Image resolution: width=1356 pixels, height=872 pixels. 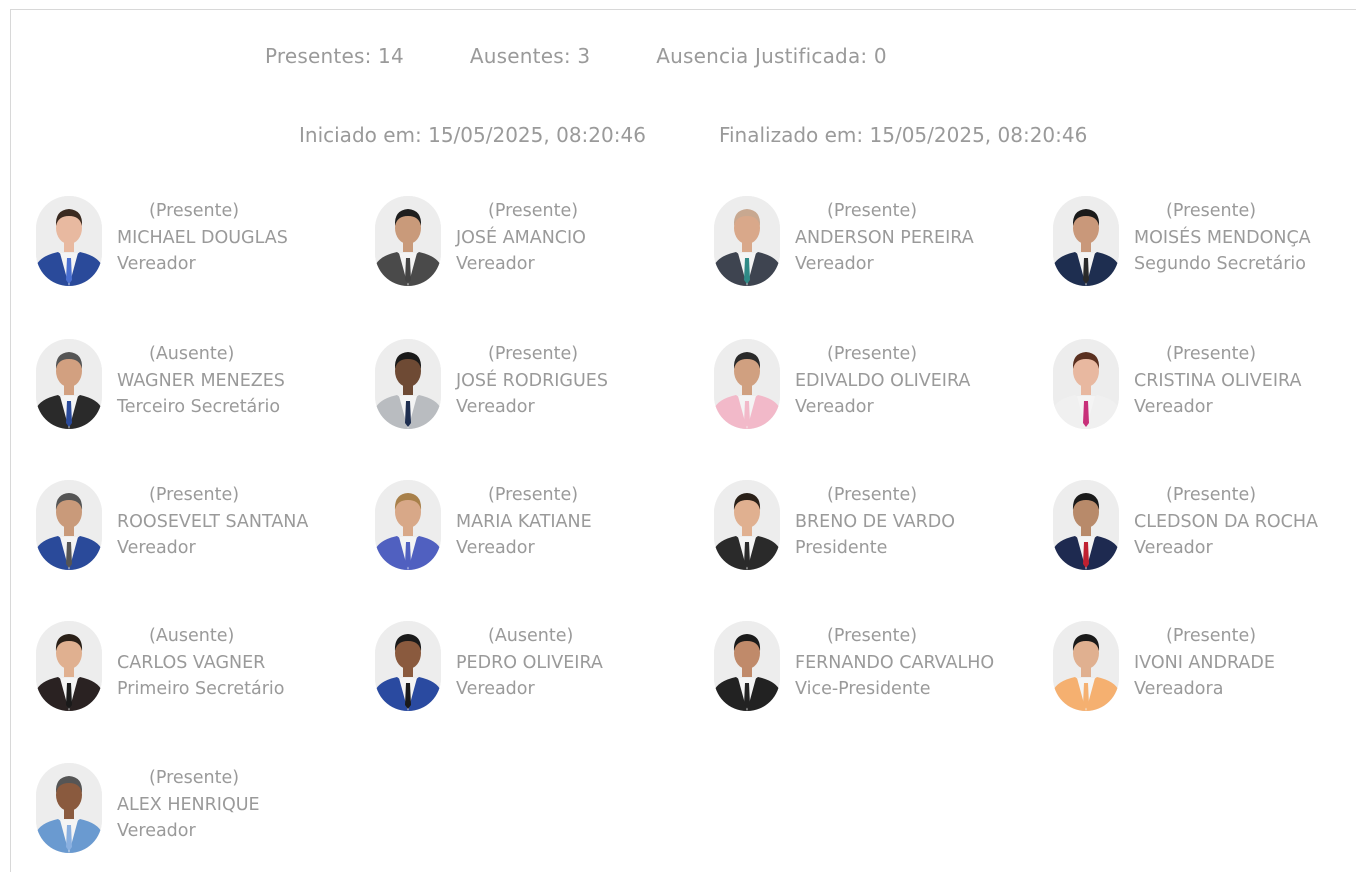 I want to click on member-name: IVONI ANDRADE, so click(x=1204, y=662).